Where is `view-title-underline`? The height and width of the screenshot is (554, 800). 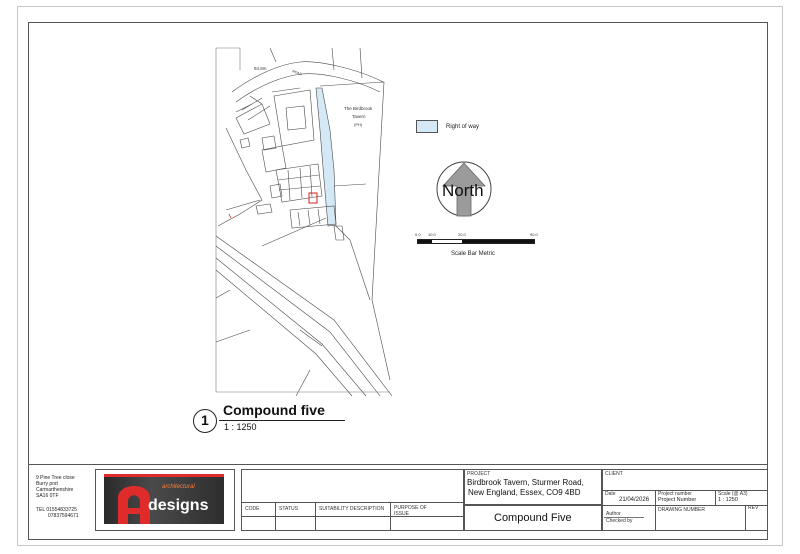
view-title-underline is located at coordinates (282, 420).